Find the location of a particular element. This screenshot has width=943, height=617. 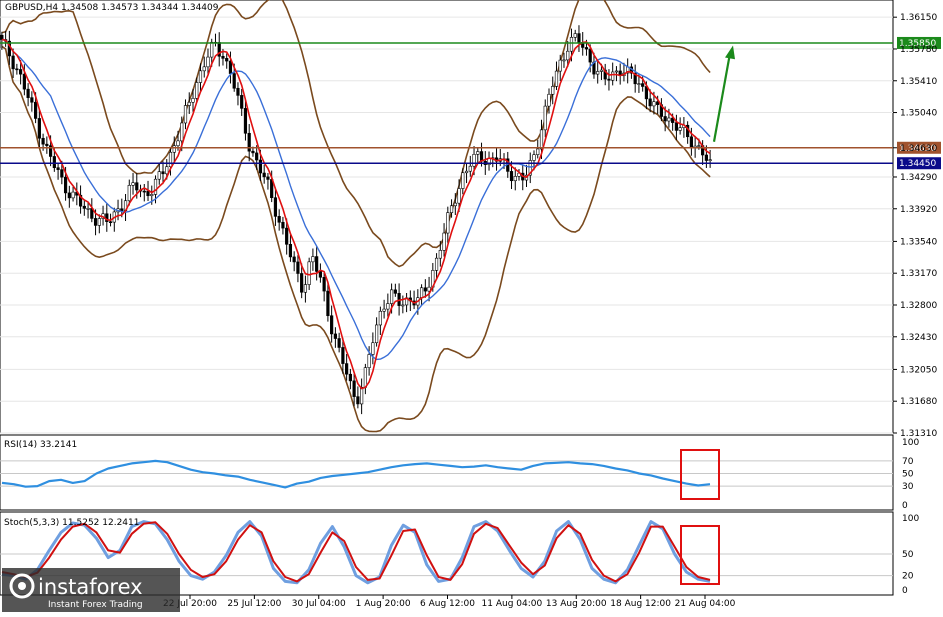

y-tick-label: 1.35410 is located at coordinates (918, 82).